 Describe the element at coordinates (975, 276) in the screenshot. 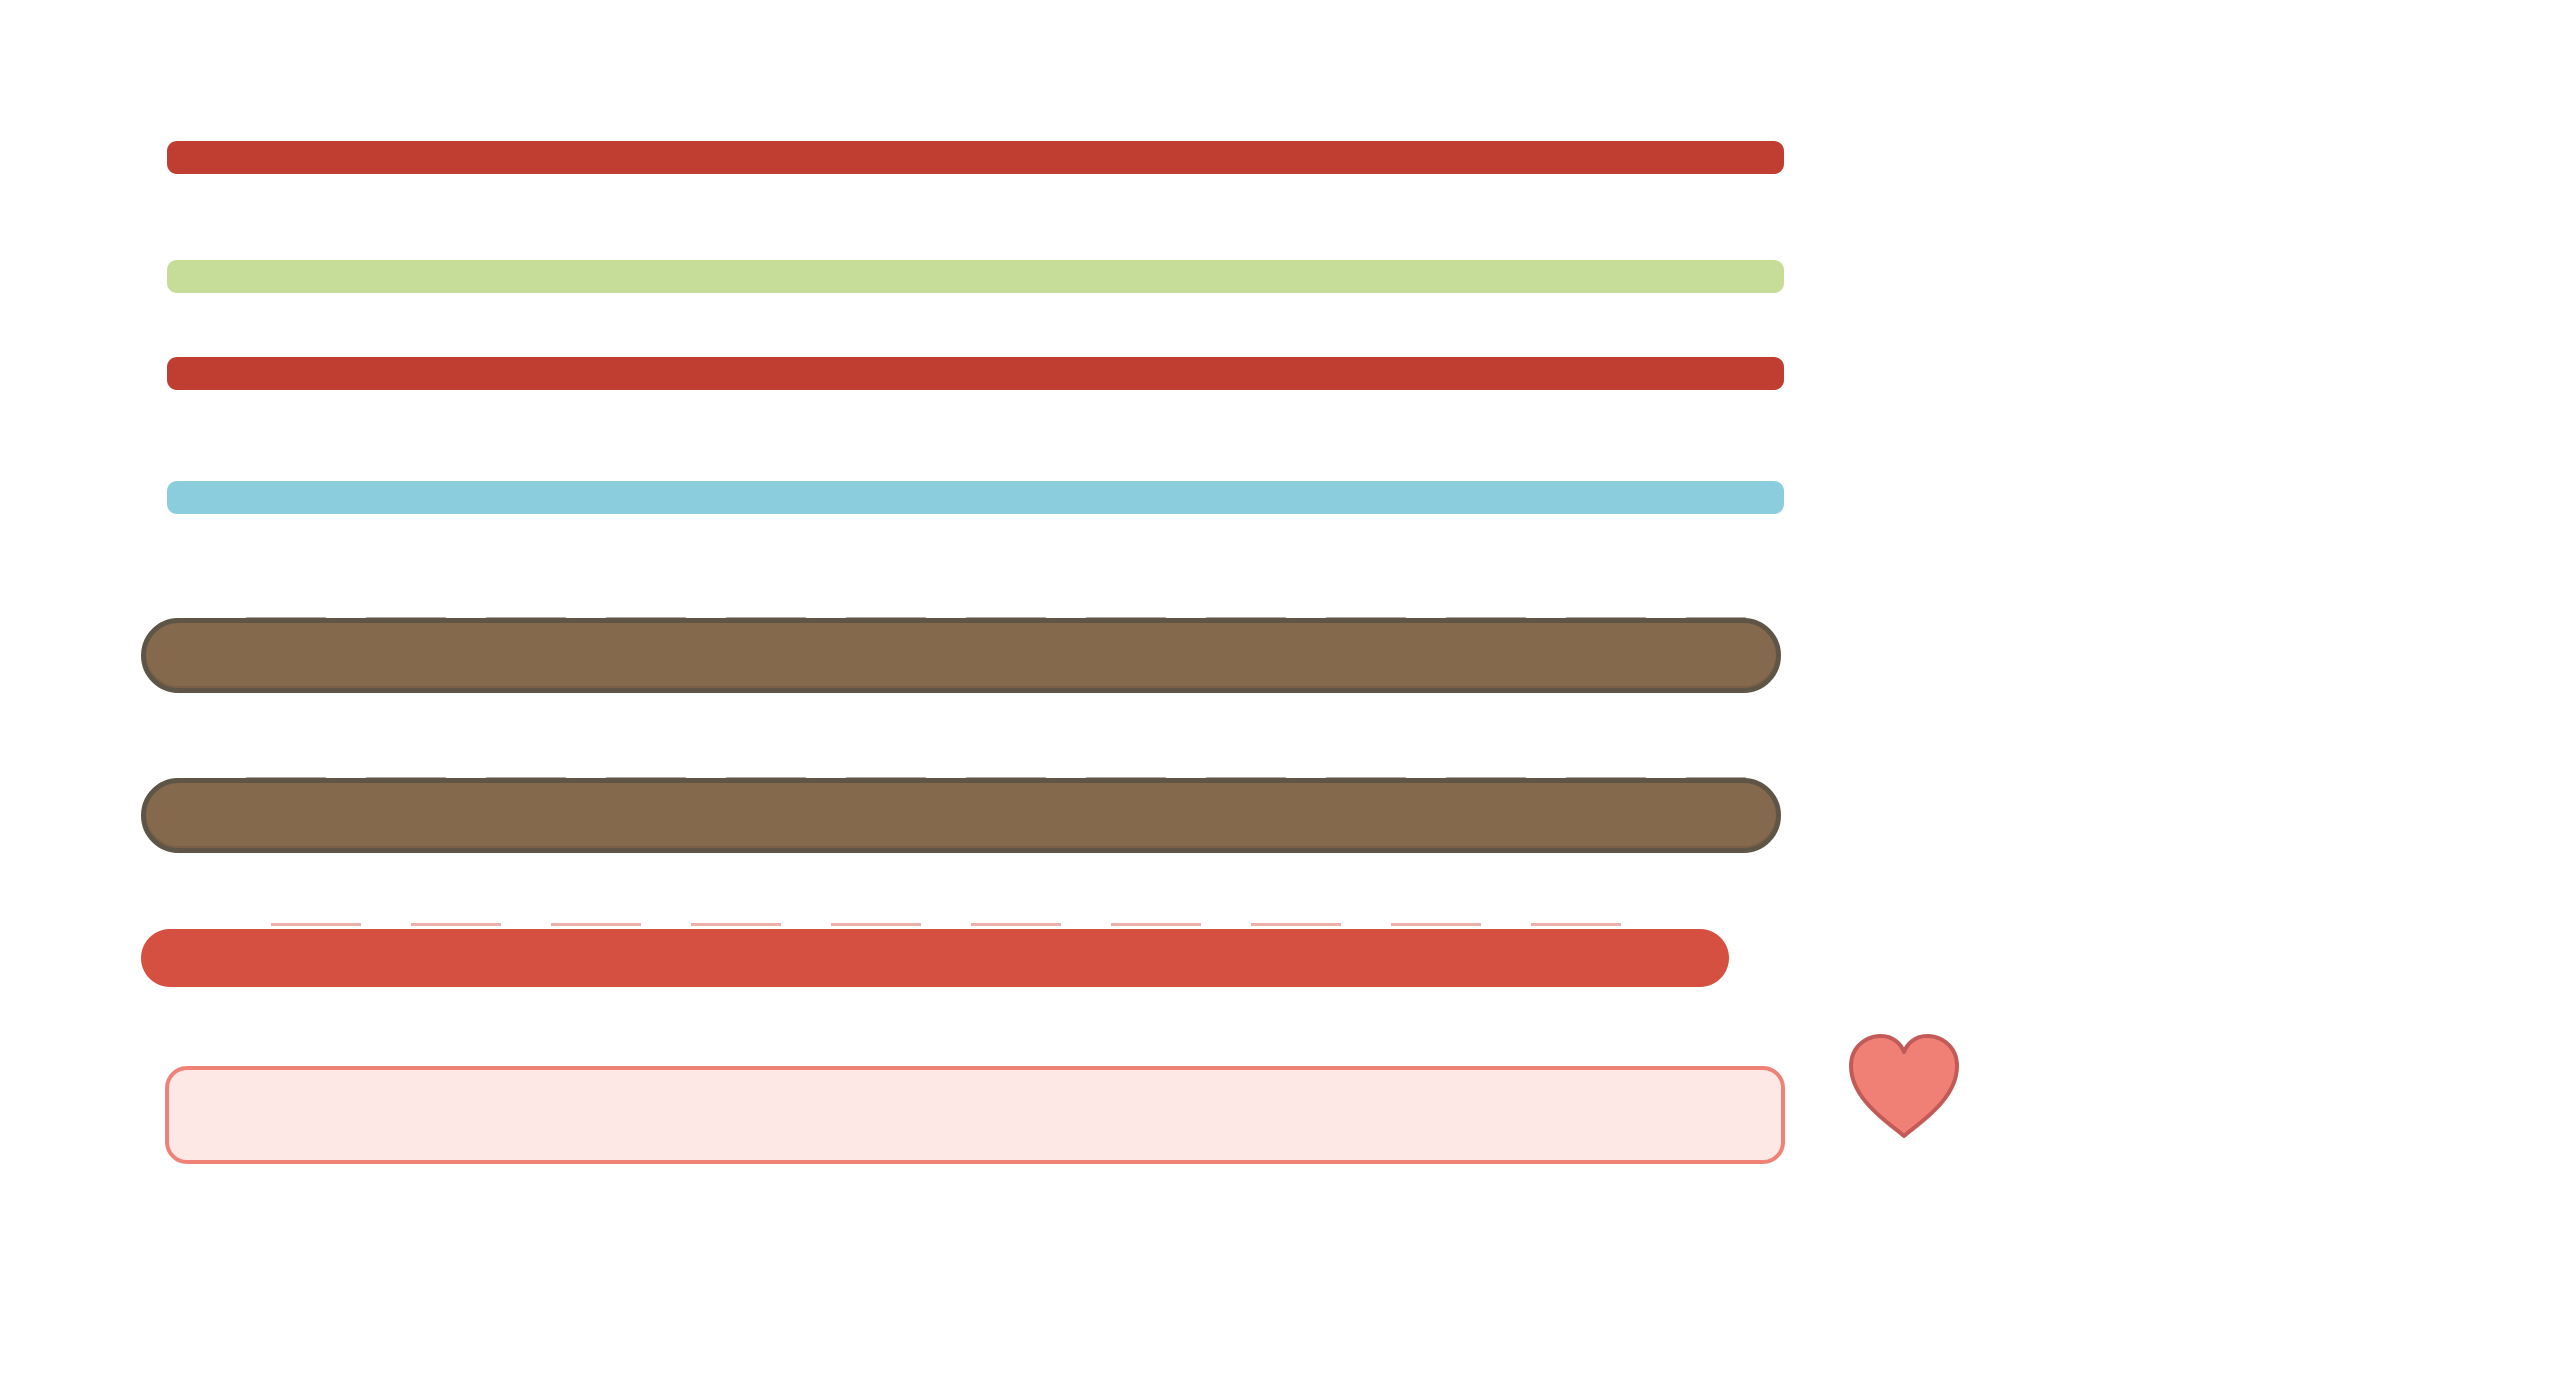

I see `green-line-bar` at that location.